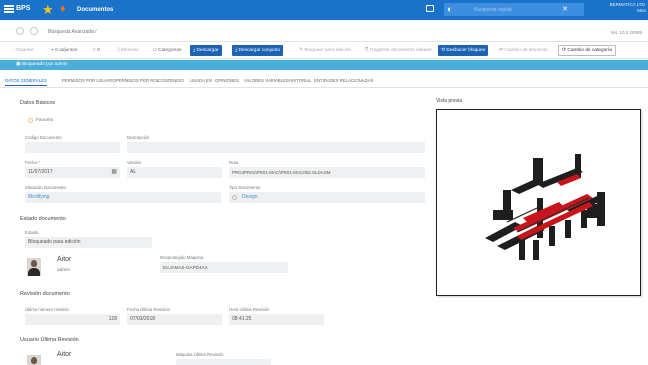 Image resolution: width=648 pixels, height=365 pixels. I want to click on section-last-user: Usuario Última Revisión, so click(49, 340).